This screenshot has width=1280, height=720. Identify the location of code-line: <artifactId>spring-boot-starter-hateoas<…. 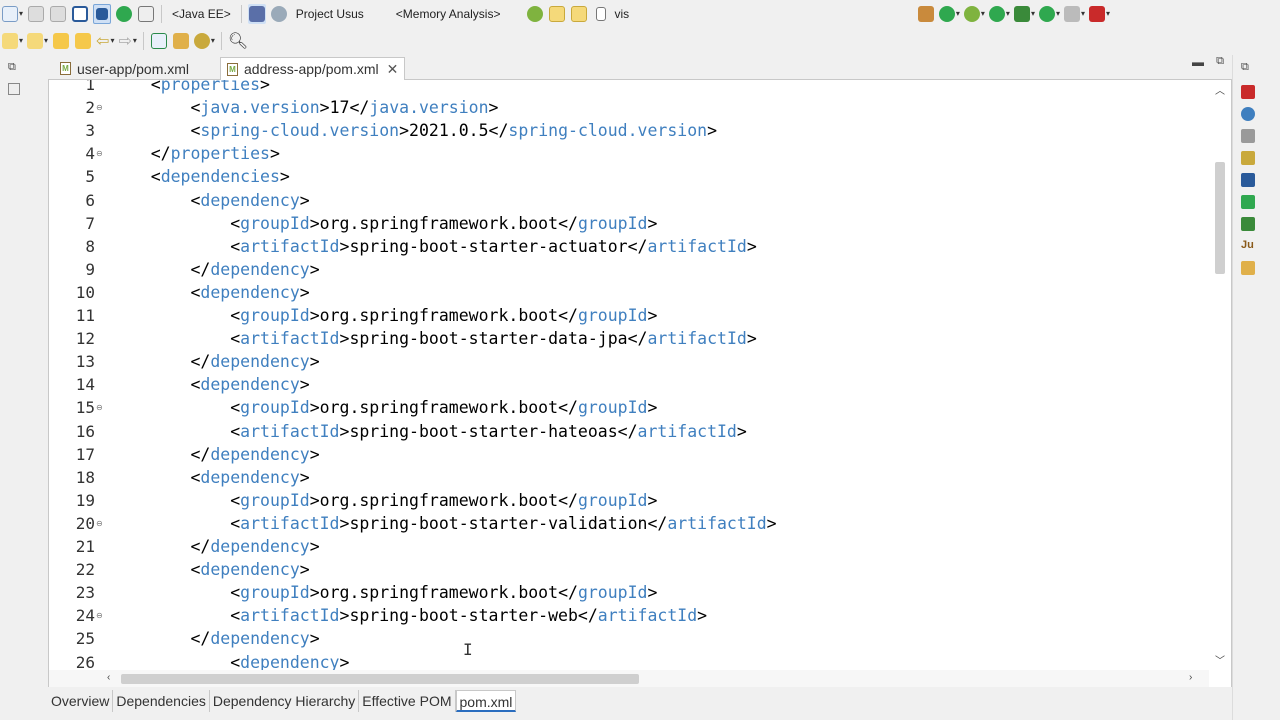
(429, 431).